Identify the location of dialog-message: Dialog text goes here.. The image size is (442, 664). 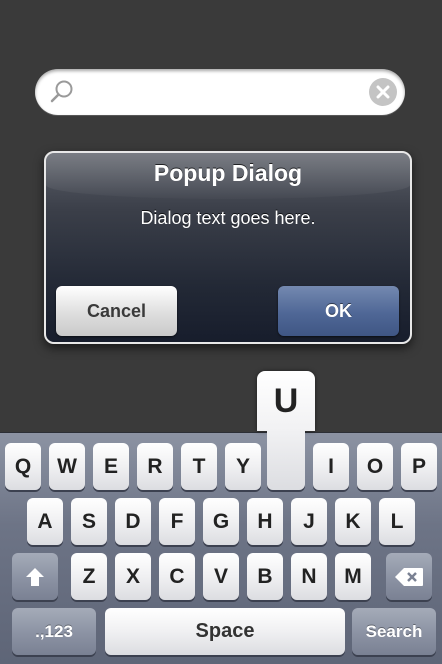
(228, 218).